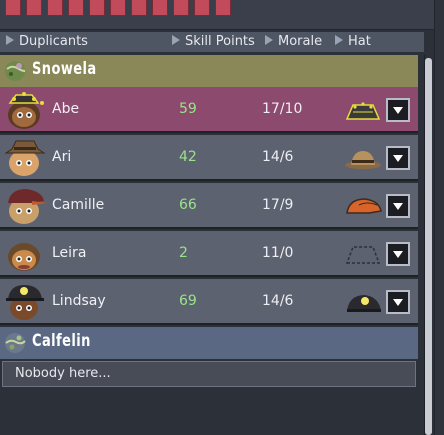 Image resolution: width=444 pixels, height=435 pixels. What do you see at coordinates (78, 205) in the screenshot?
I see `duplicant-name: Camille` at bounding box center [78, 205].